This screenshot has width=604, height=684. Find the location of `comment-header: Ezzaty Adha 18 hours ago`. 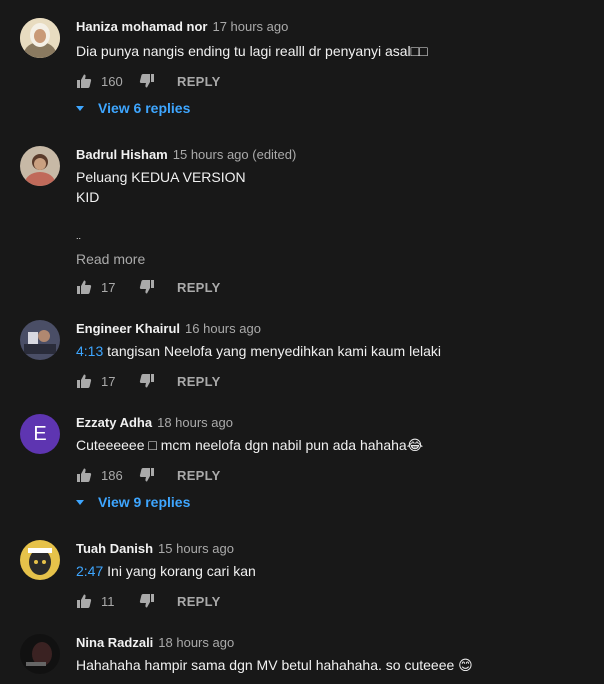

comment-header: Ezzaty Adha 18 hours ago is located at coordinates (154, 423).